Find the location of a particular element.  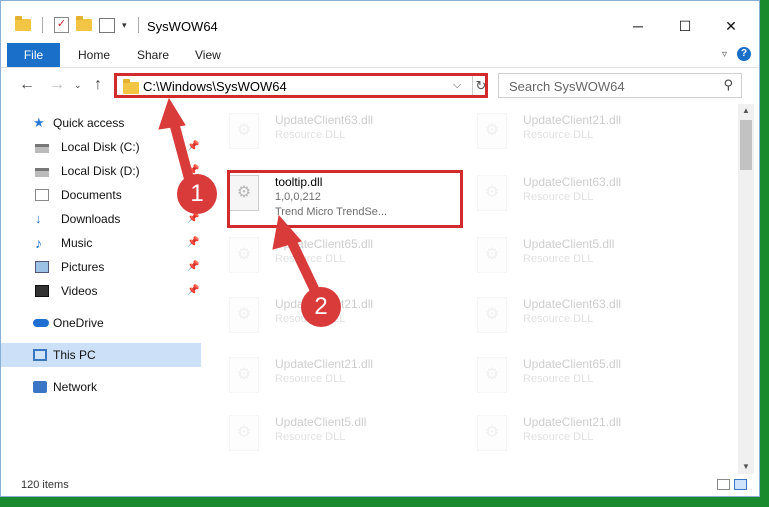

step-1-badge: 1 is located at coordinates (197, 194).